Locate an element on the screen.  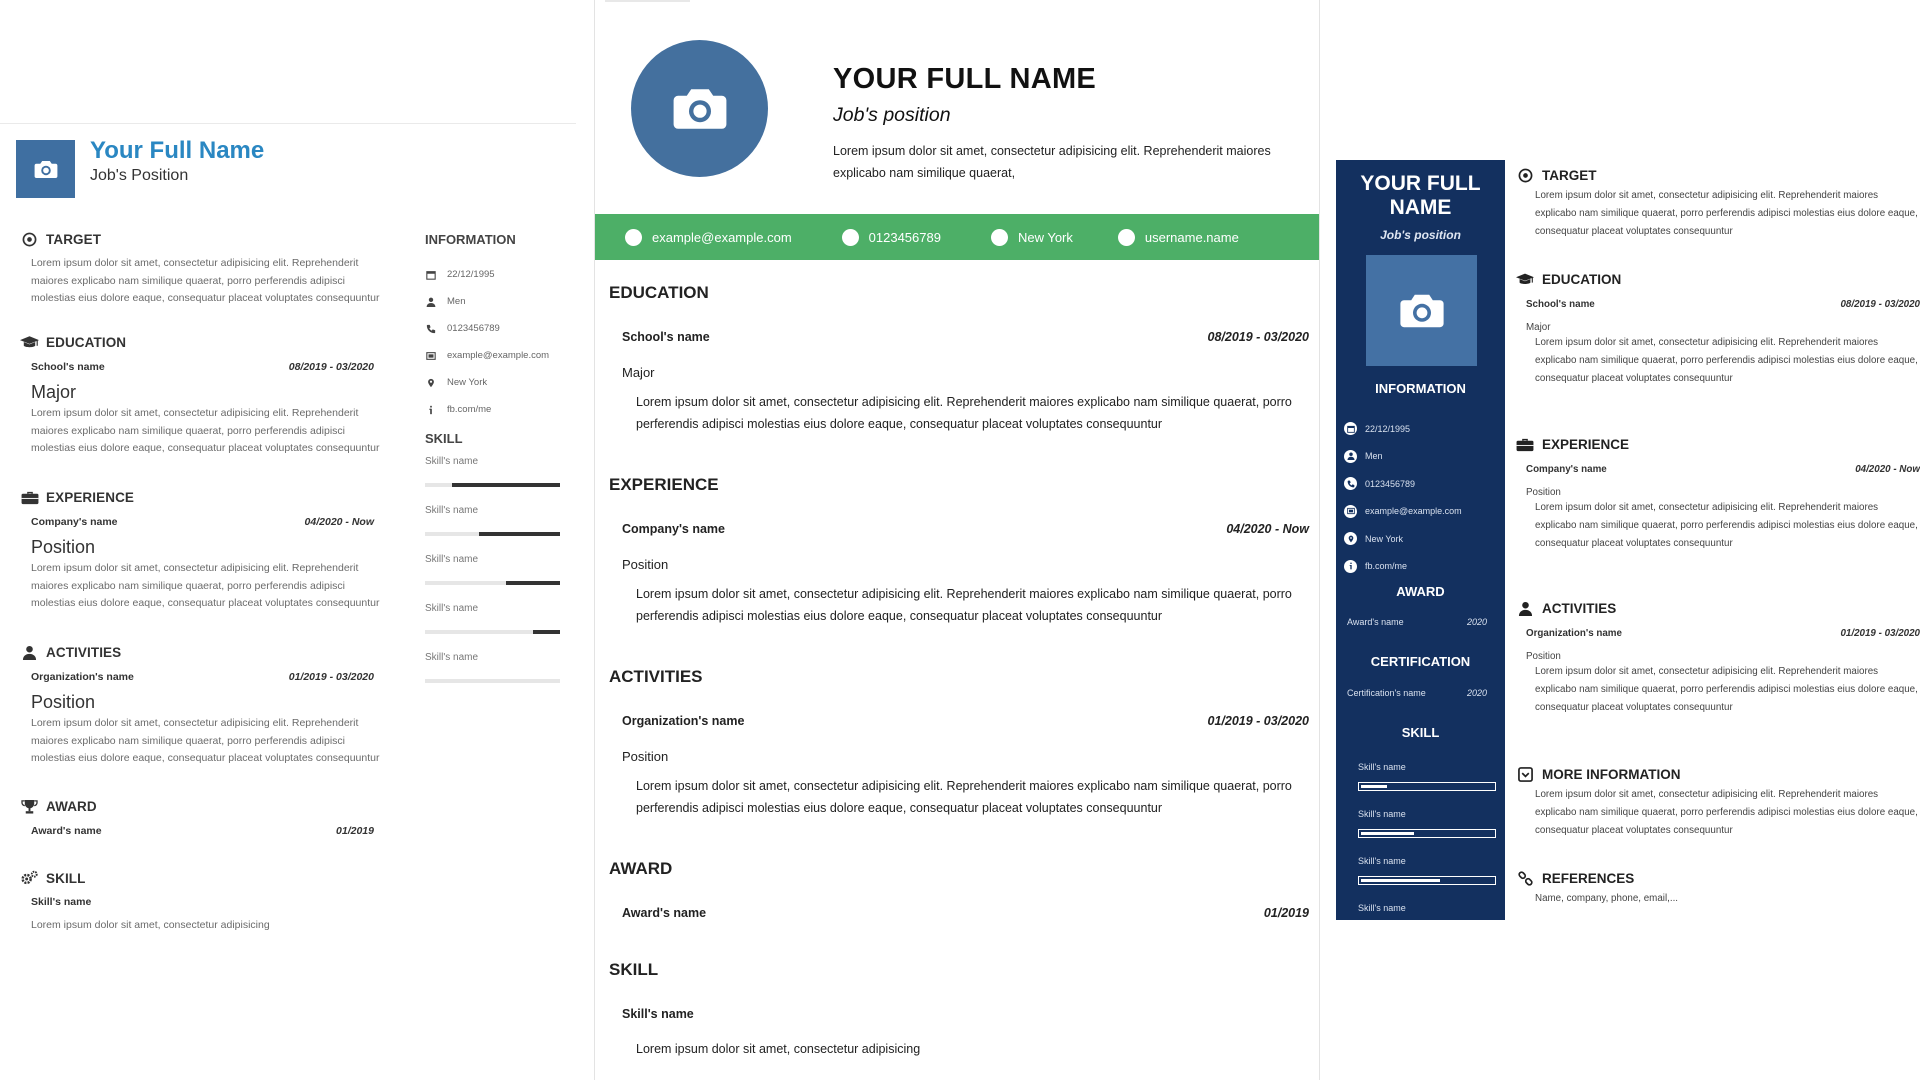
contact-username: username.name is located at coordinates (1178, 237).